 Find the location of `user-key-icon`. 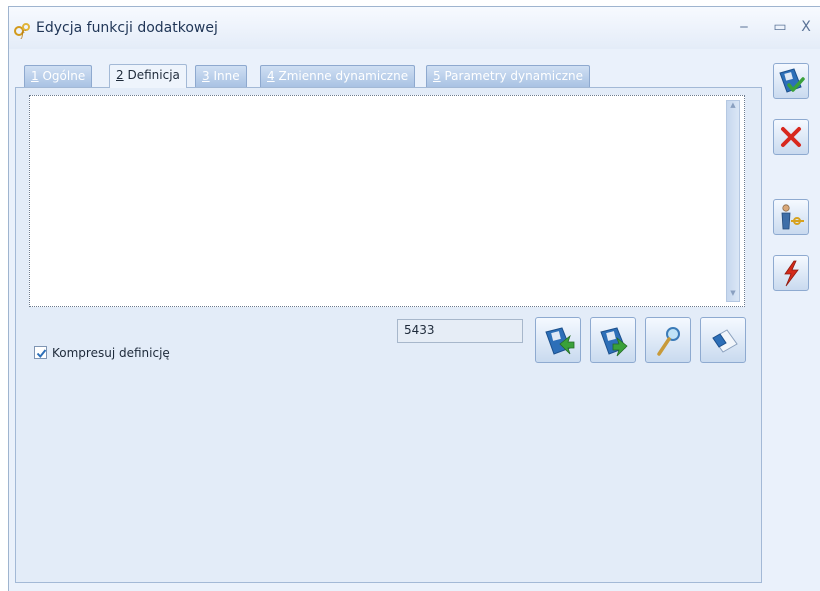

user-key-icon is located at coordinates (792, 217).